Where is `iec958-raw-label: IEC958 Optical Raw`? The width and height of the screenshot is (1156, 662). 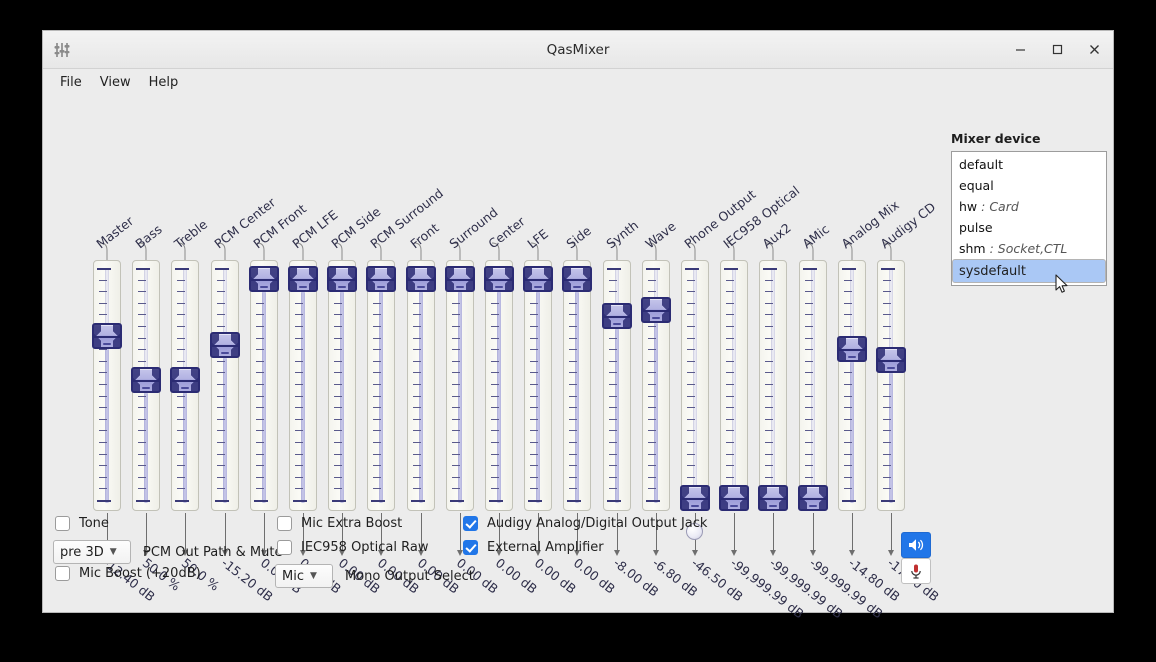 iec958-raw-label: IEC958 Optical Raw is located at coordinates (365, 547).